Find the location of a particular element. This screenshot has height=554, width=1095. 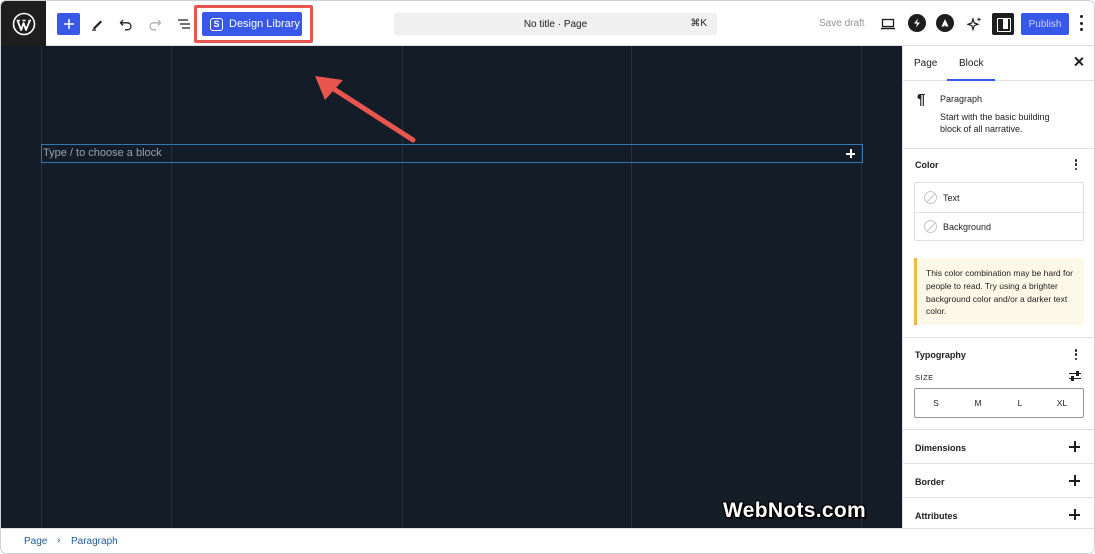

typography-section-title: Typography is located at coordinates (940, 355).